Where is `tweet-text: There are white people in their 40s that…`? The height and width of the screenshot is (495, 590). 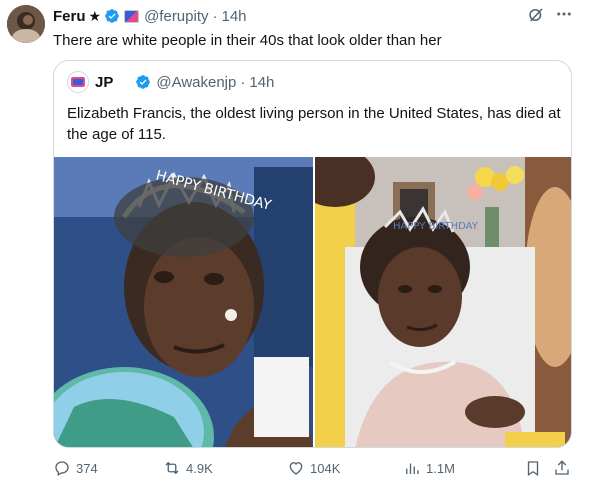
tweet-text: There are white people in their 40s that… is located at coordinates (247, 40).